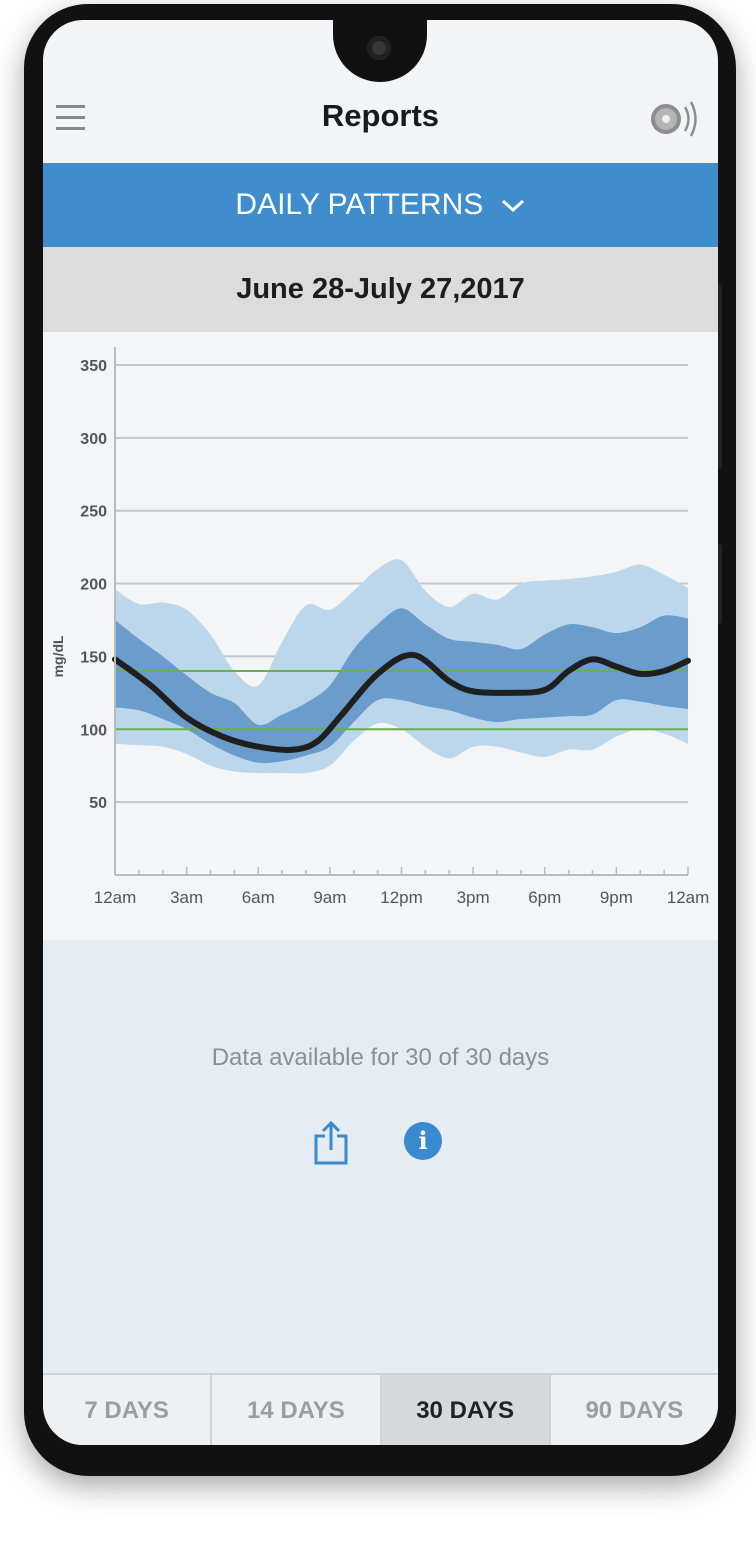 This screenshot has width=756, height=1544. I want to click on report-selector-label: DAILY PATTERNS, so click(359, 204).